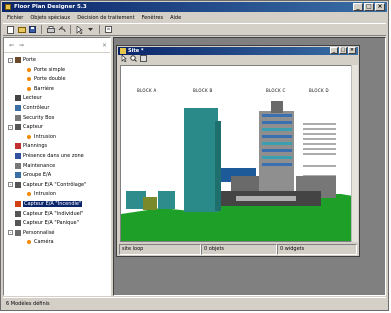 This screenshot has width=391, height=313. Describe the element at coordinates (25, 127) in the screenshot. I see `tree-node: - Capteur` at that location.